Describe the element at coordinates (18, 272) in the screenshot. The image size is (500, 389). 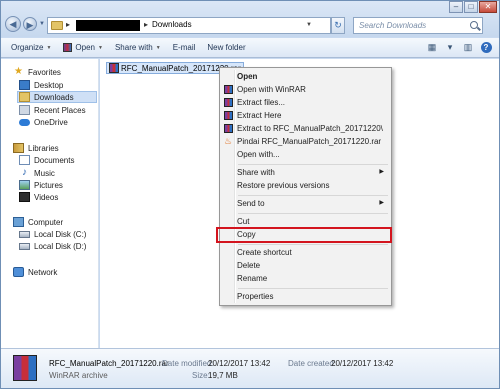
I see `network-icon` at that location.